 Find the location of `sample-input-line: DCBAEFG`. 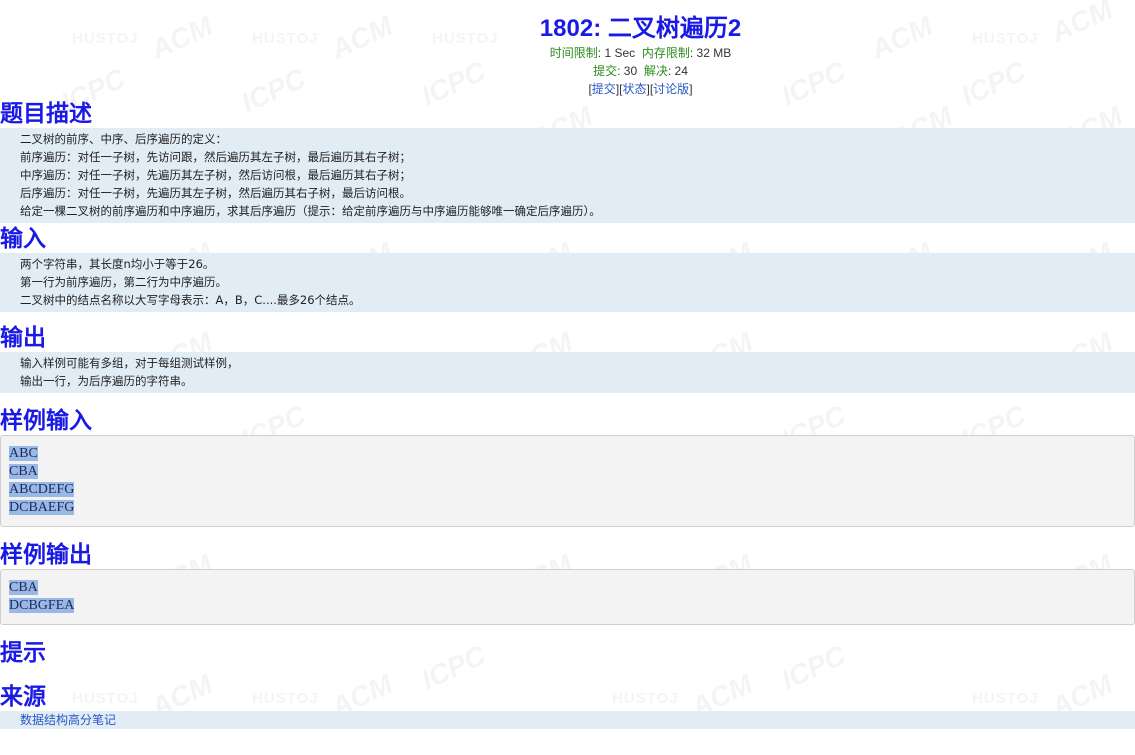

sample-input-line: DCBAEFG is located at coordinates (42, 507).